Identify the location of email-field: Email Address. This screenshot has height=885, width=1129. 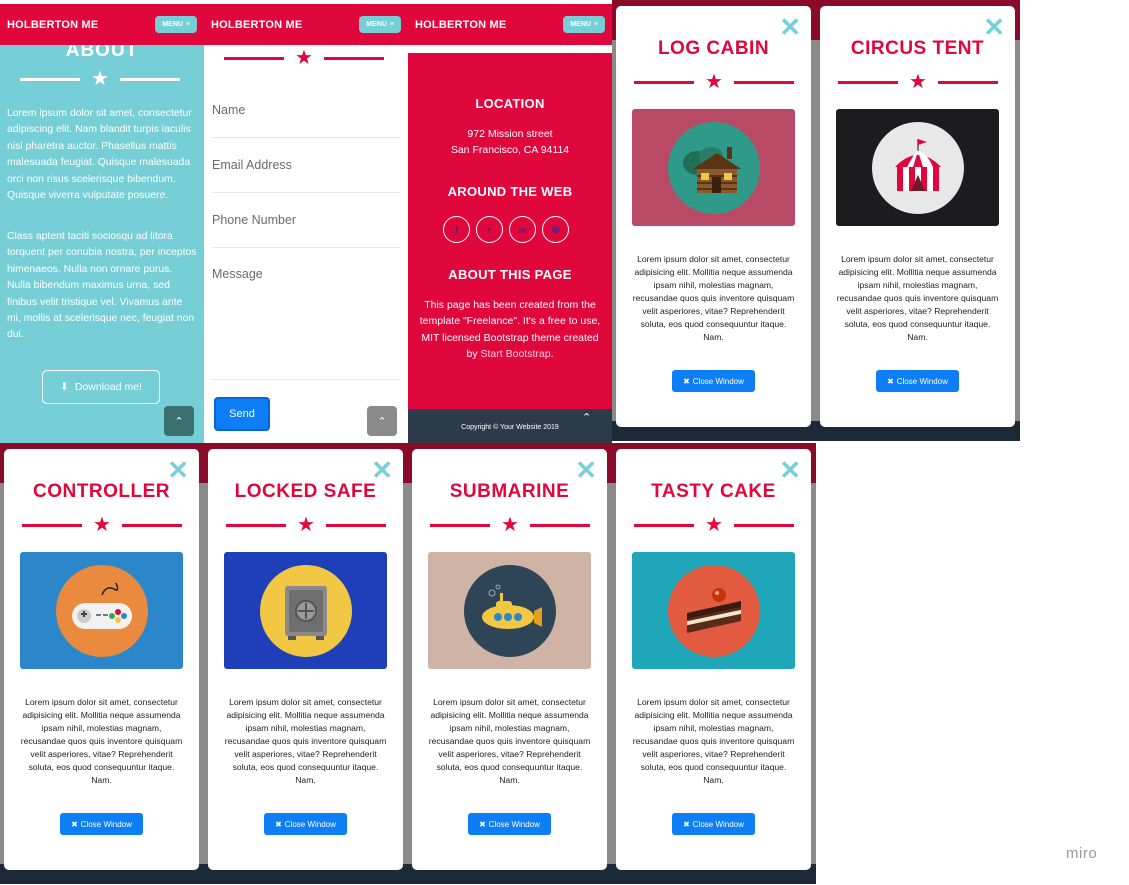
(306, 175).